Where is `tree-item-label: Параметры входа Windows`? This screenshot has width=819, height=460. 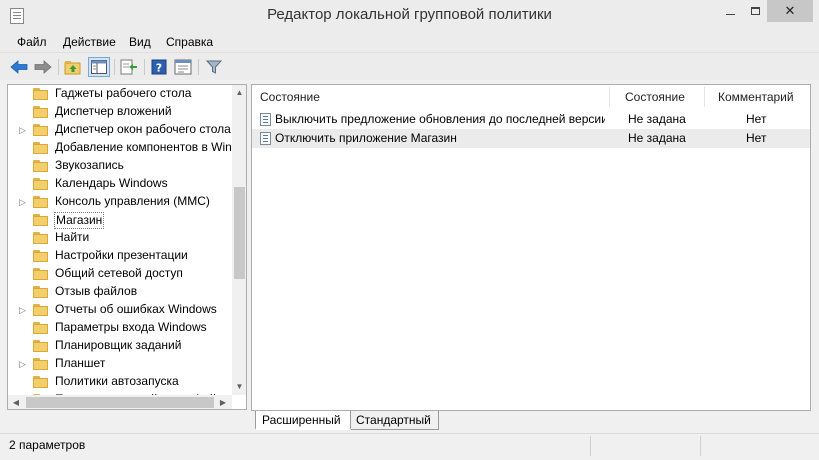 tree-item-label: Параметры входа Windows is located at coordinates (131, 327).